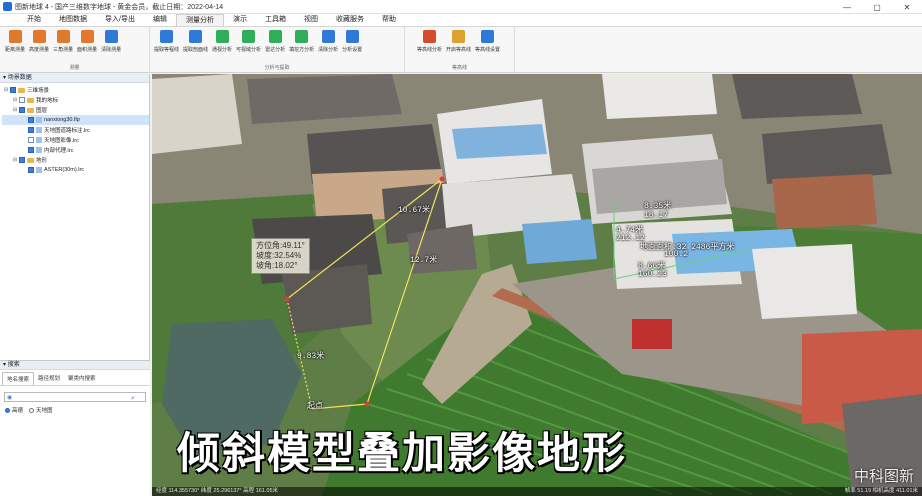  Describe the element at coordinates (301, 41) in the screenshot. I see `ribbon-tool-button: 填挖方分析` at that location.